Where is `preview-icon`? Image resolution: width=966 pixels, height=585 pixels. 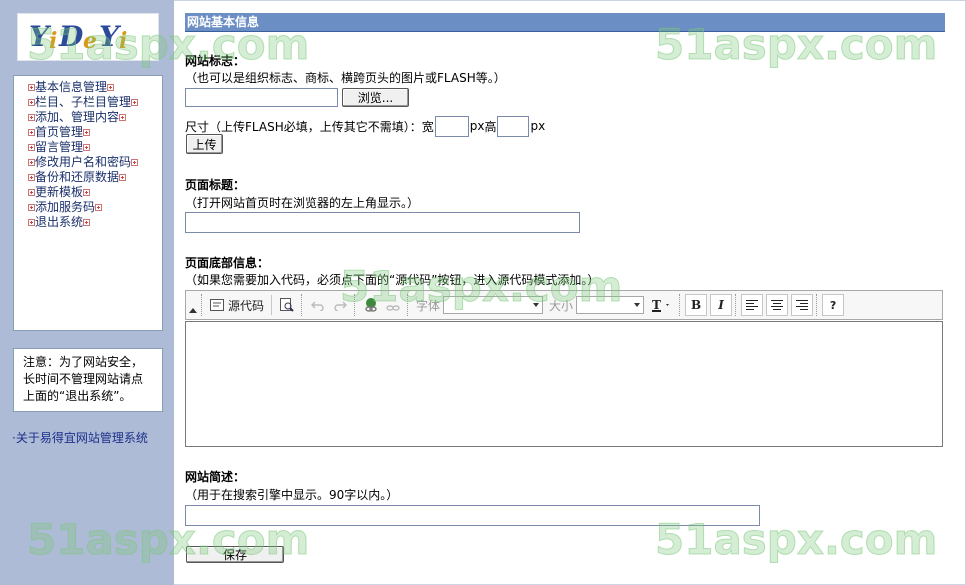 preview-icon is located at coordinates (287, 305).